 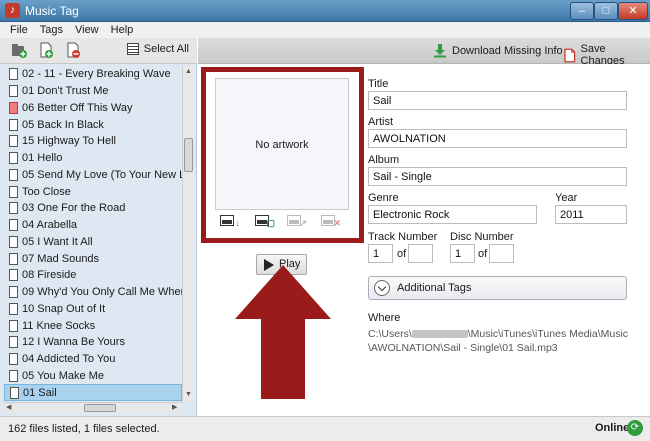 What do you see at coordinates (40, 392) in the screenshot?
I see `file-name: 01 Sail` at bounding box center [40, 392].